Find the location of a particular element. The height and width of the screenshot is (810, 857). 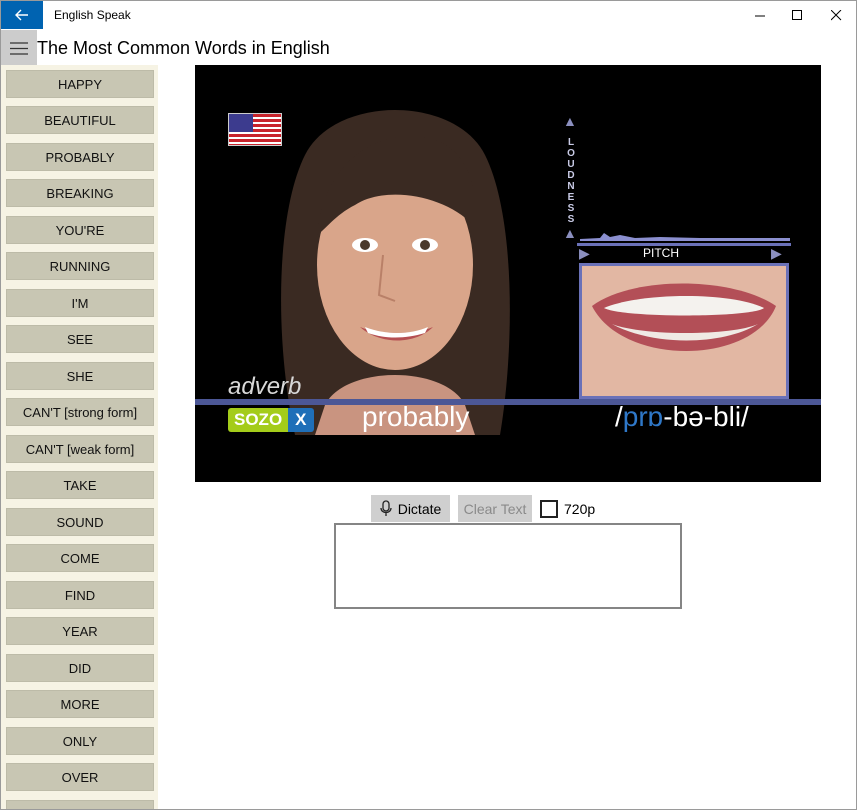

part-of-speech: adverb is located at coordinates (265, 386).